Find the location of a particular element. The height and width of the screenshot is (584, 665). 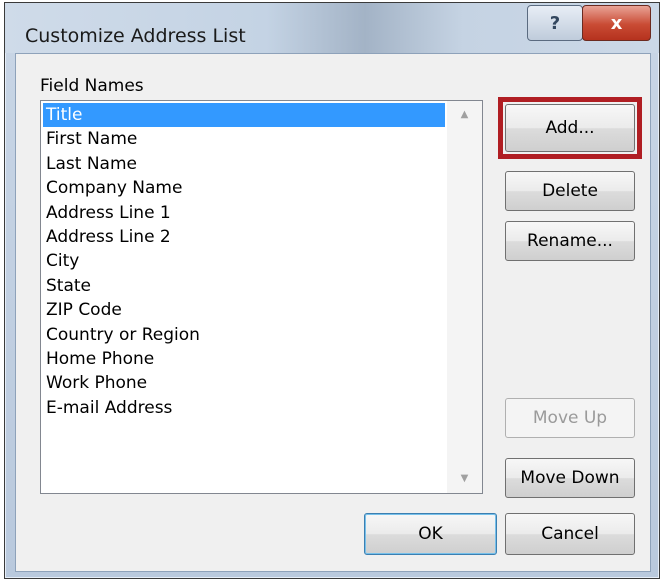

listbox-scrollbar: ▲ ▼ is located at coordinates (464, 297).